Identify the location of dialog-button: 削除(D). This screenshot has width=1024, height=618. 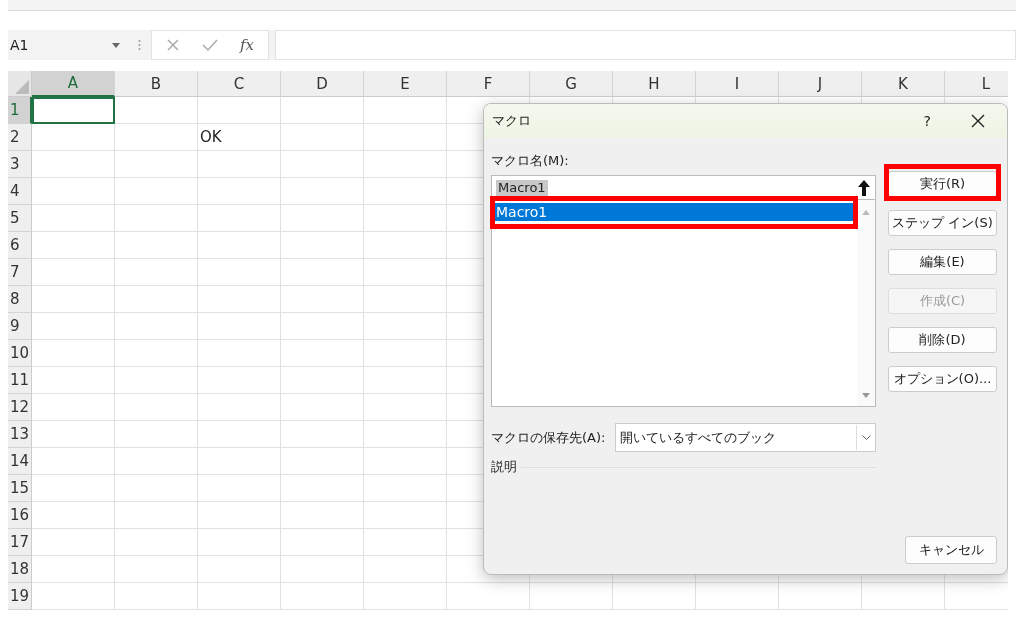
(942, 340).